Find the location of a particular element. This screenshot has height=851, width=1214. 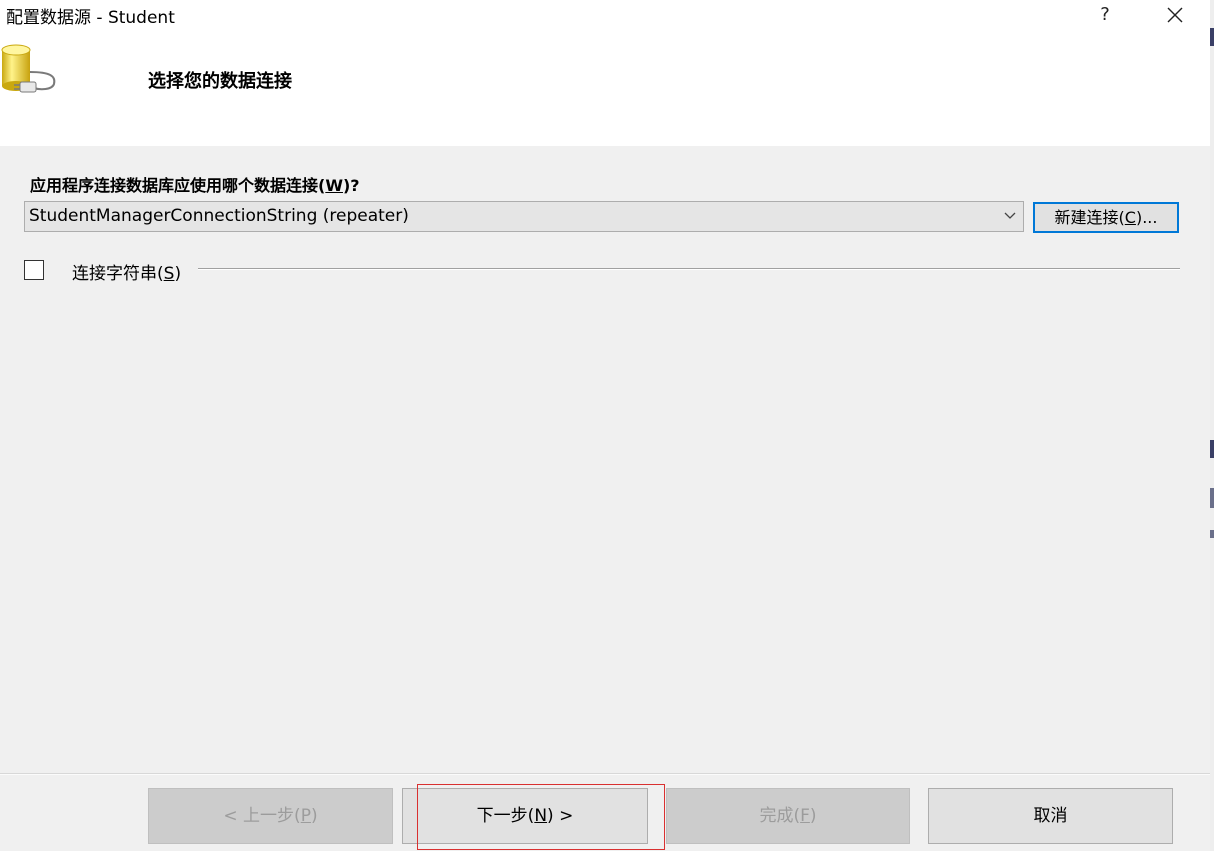

footer-divider-highlight is located at coordinates (605, 774).